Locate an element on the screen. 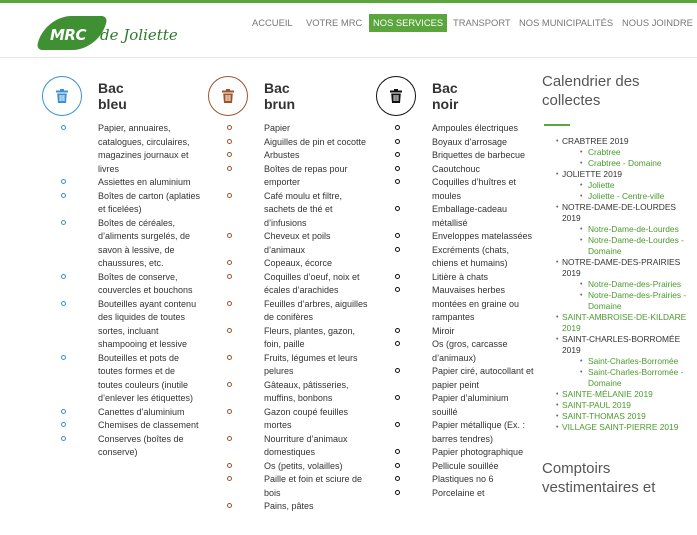 Image resolution: width=697 pixels, height=535 pixels. list-item: Pellicule souillée is located at coordinates (456, 467).